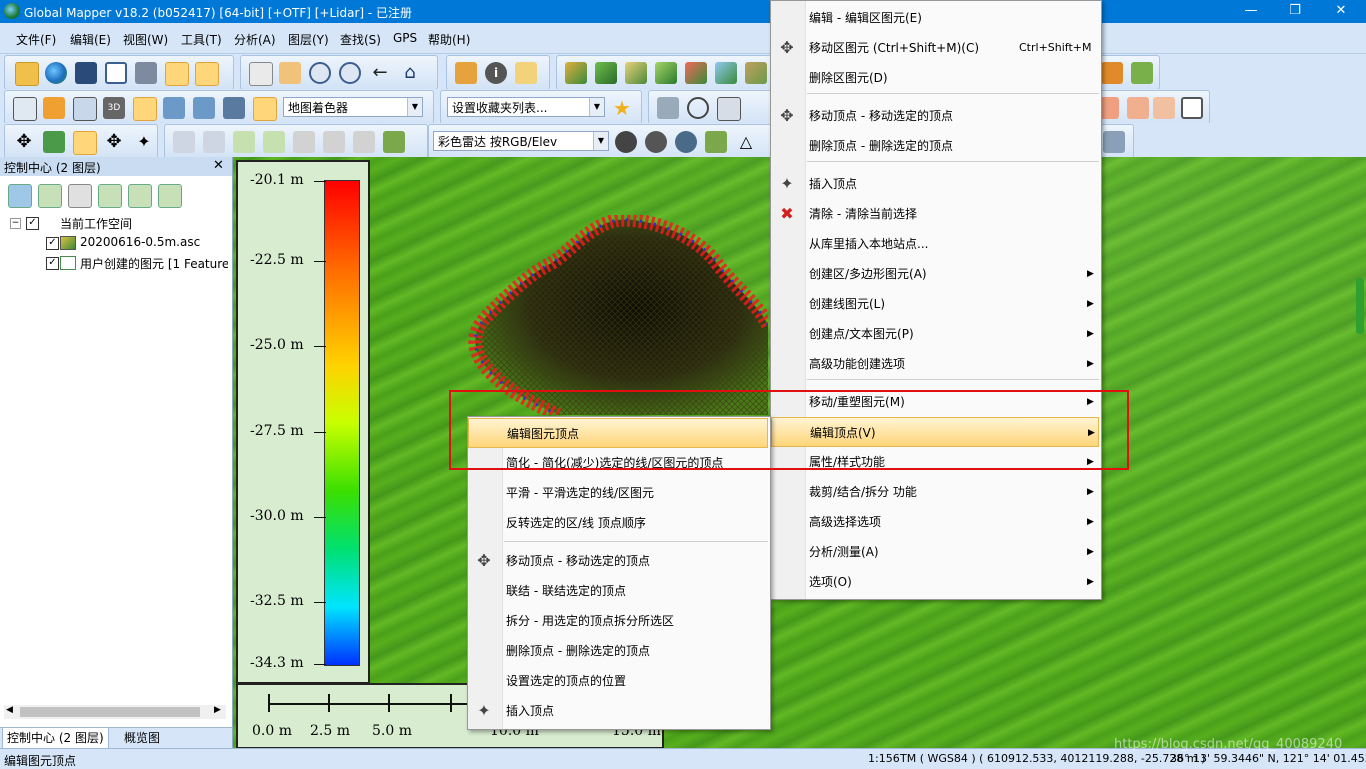  What do you see at coordinates (726, 73) in the screenshot?
I see `watershed-icon` at bounding box center [726, 73].